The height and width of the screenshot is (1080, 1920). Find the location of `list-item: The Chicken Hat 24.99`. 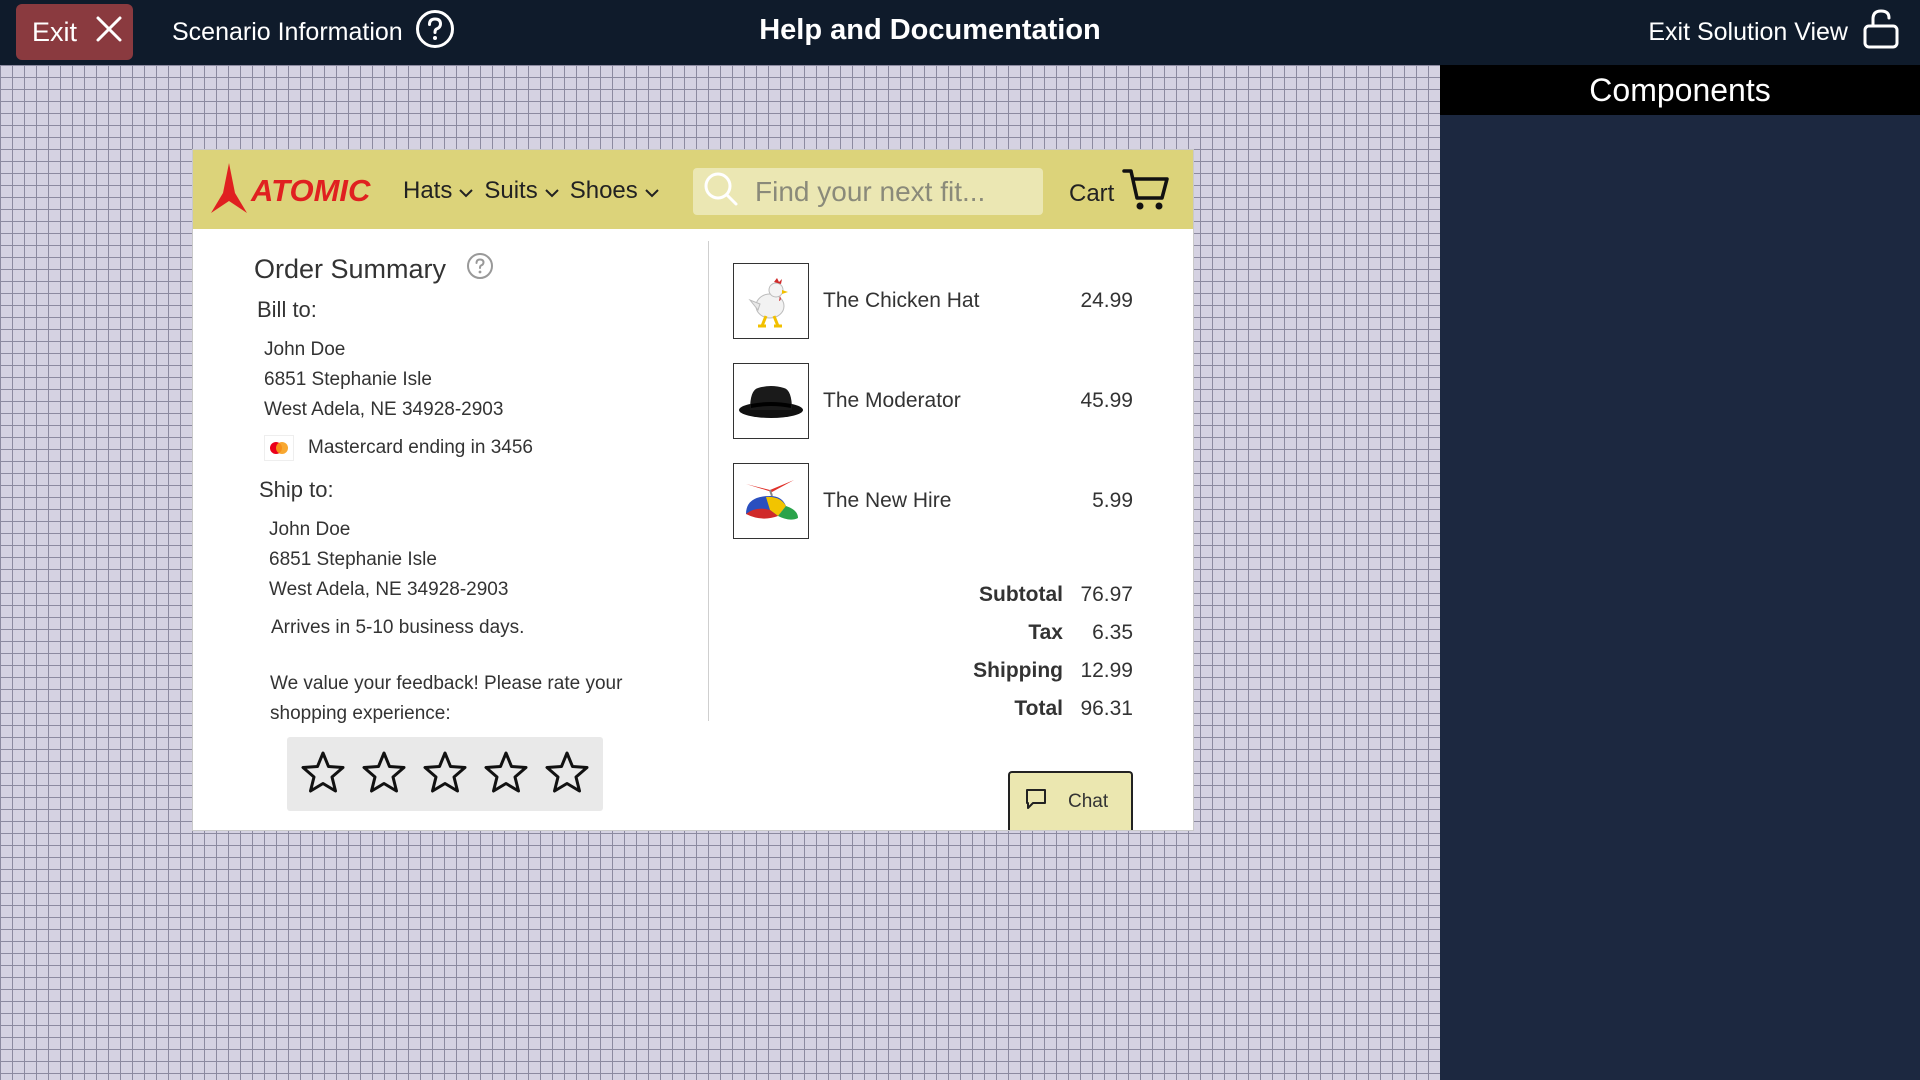

list-item: The Chicken Hat 24.99 is located at coordinates (933, 301).